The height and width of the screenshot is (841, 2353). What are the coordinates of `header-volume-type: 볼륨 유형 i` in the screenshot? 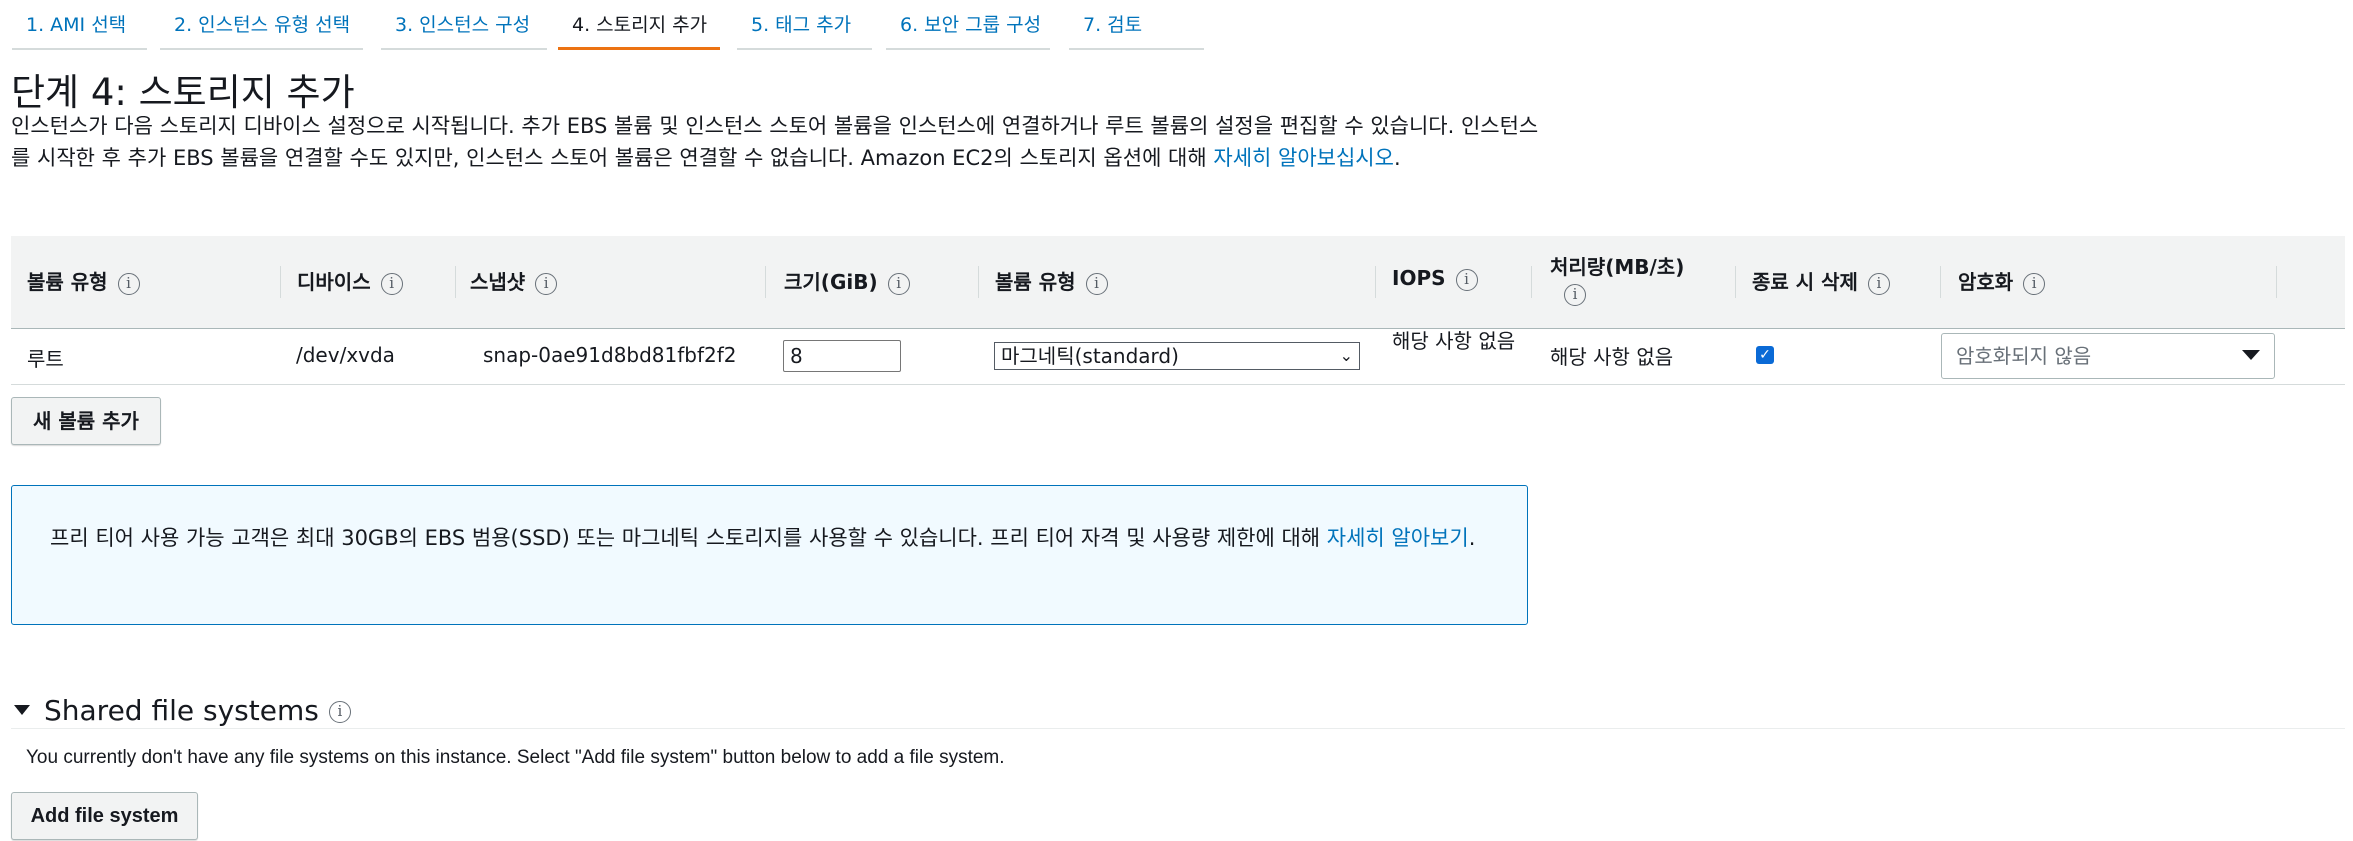 It's located at (83, 280).